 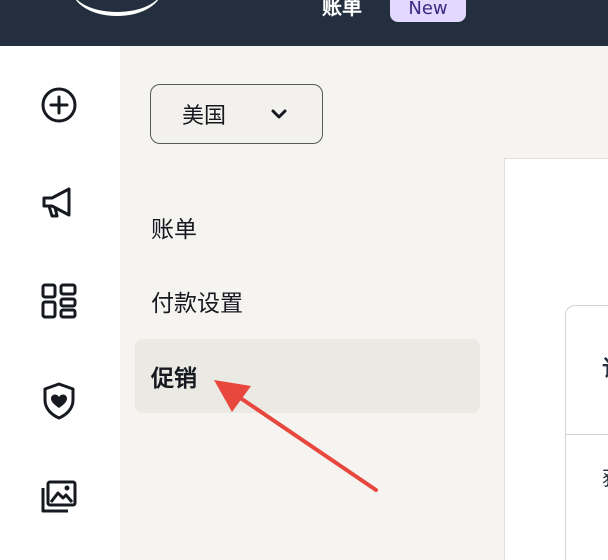 What do you see at coordinates (204, 116) in the screenshot?
I see `region-select-value: 美国` at bounding box center [204, 116].